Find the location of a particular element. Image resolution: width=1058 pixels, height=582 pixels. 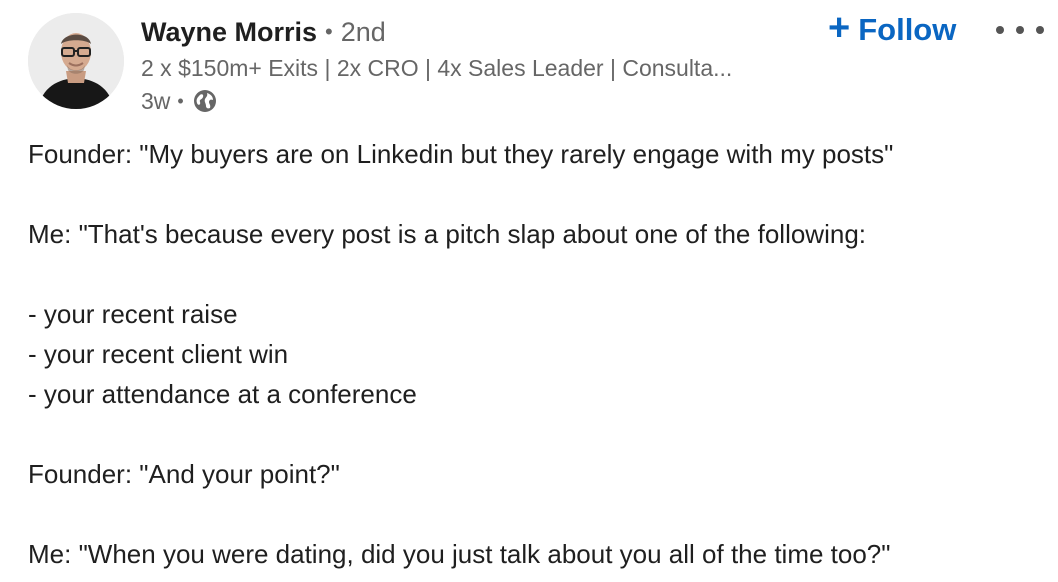

avatar is located at coordinates (76, 61).